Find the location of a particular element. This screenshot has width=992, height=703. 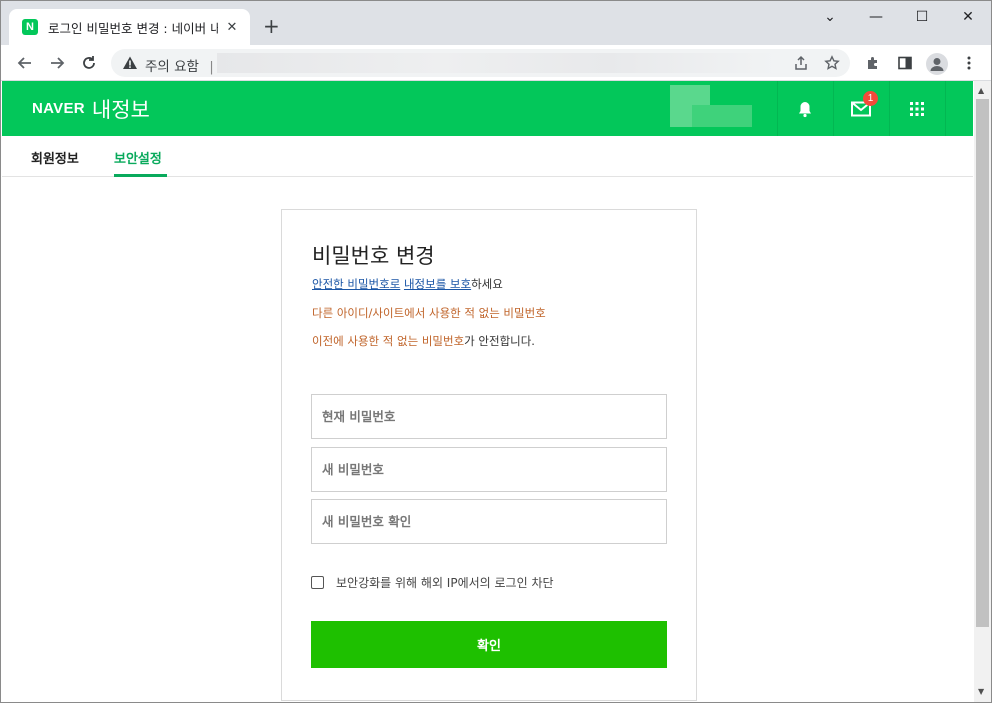

scrollbar-thumb is located at coordinates (982, 363).